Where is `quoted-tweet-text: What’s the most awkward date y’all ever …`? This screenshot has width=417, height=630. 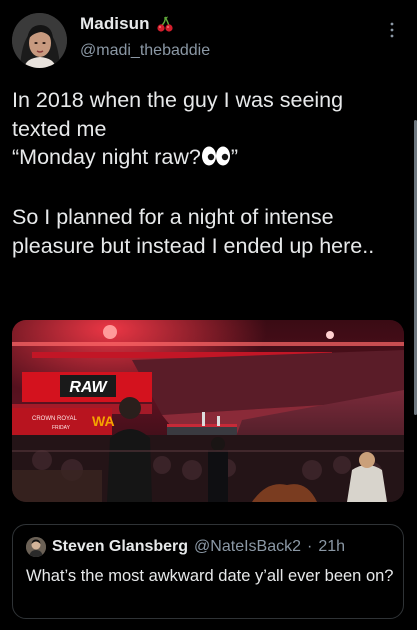
quoted-tweet-text: What’s the most awkward date y’all ever … is located at coordinates (210, 576).